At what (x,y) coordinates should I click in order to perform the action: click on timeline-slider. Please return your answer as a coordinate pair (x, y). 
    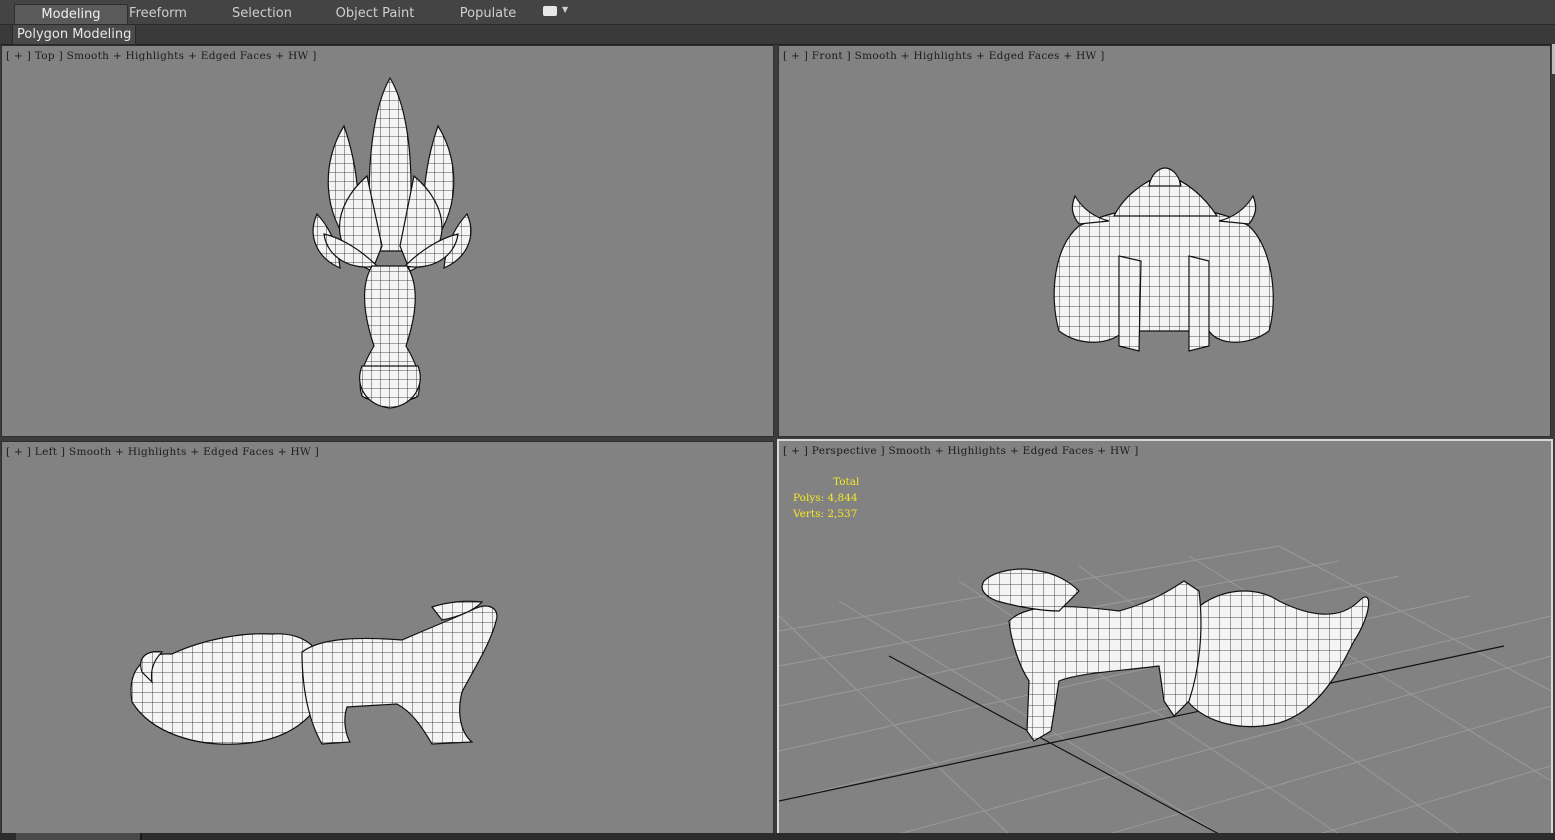
    Looking at the image, I should click on (79, 836).